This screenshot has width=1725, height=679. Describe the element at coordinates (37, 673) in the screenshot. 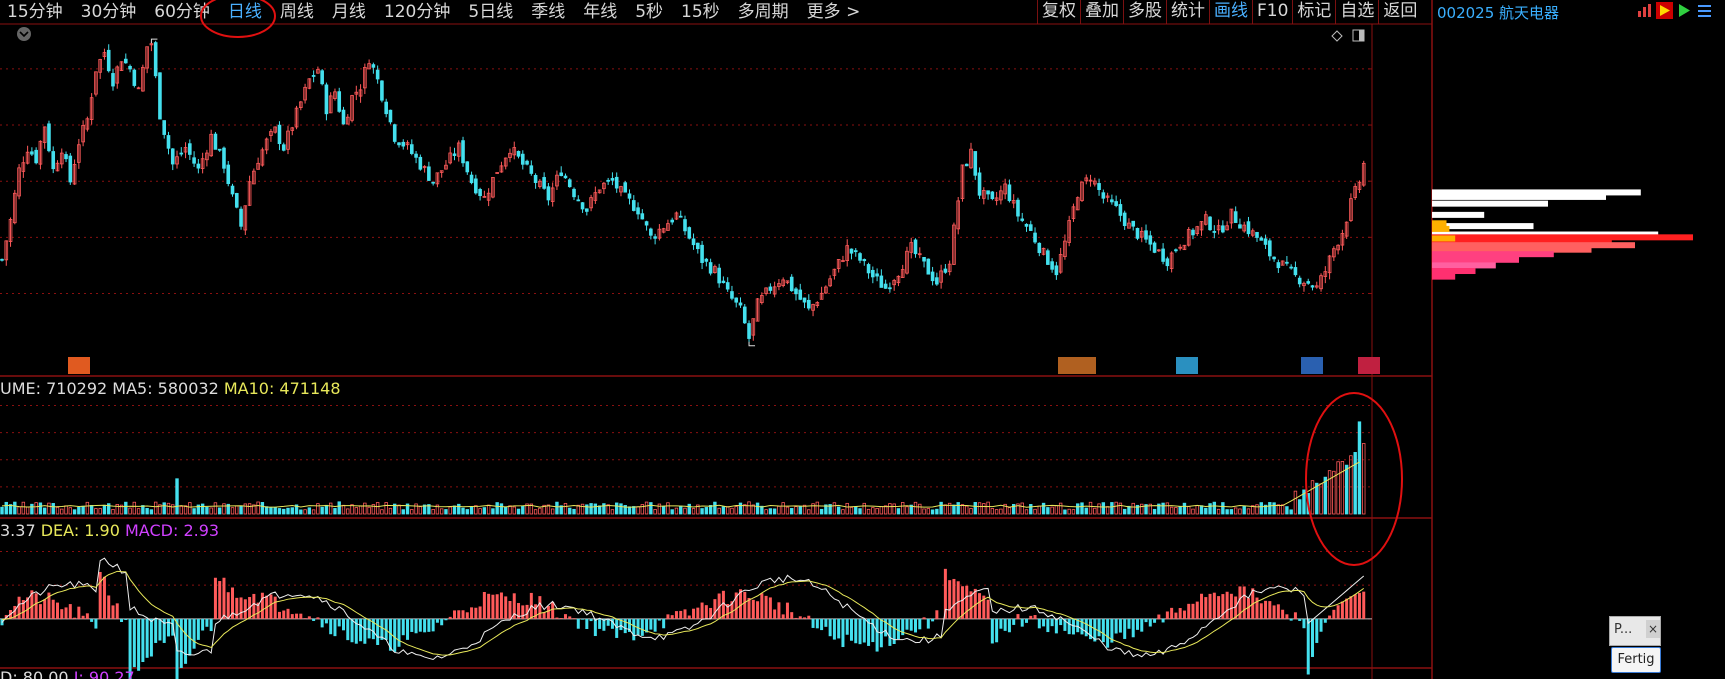

I see `kdj-k: D: 80.00` at that location.